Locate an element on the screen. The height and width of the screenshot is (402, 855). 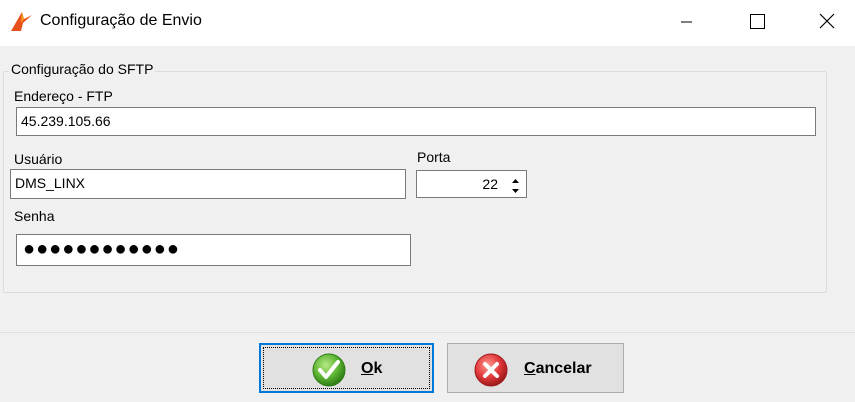
spin-down-button is located at coordinates (515, 189).